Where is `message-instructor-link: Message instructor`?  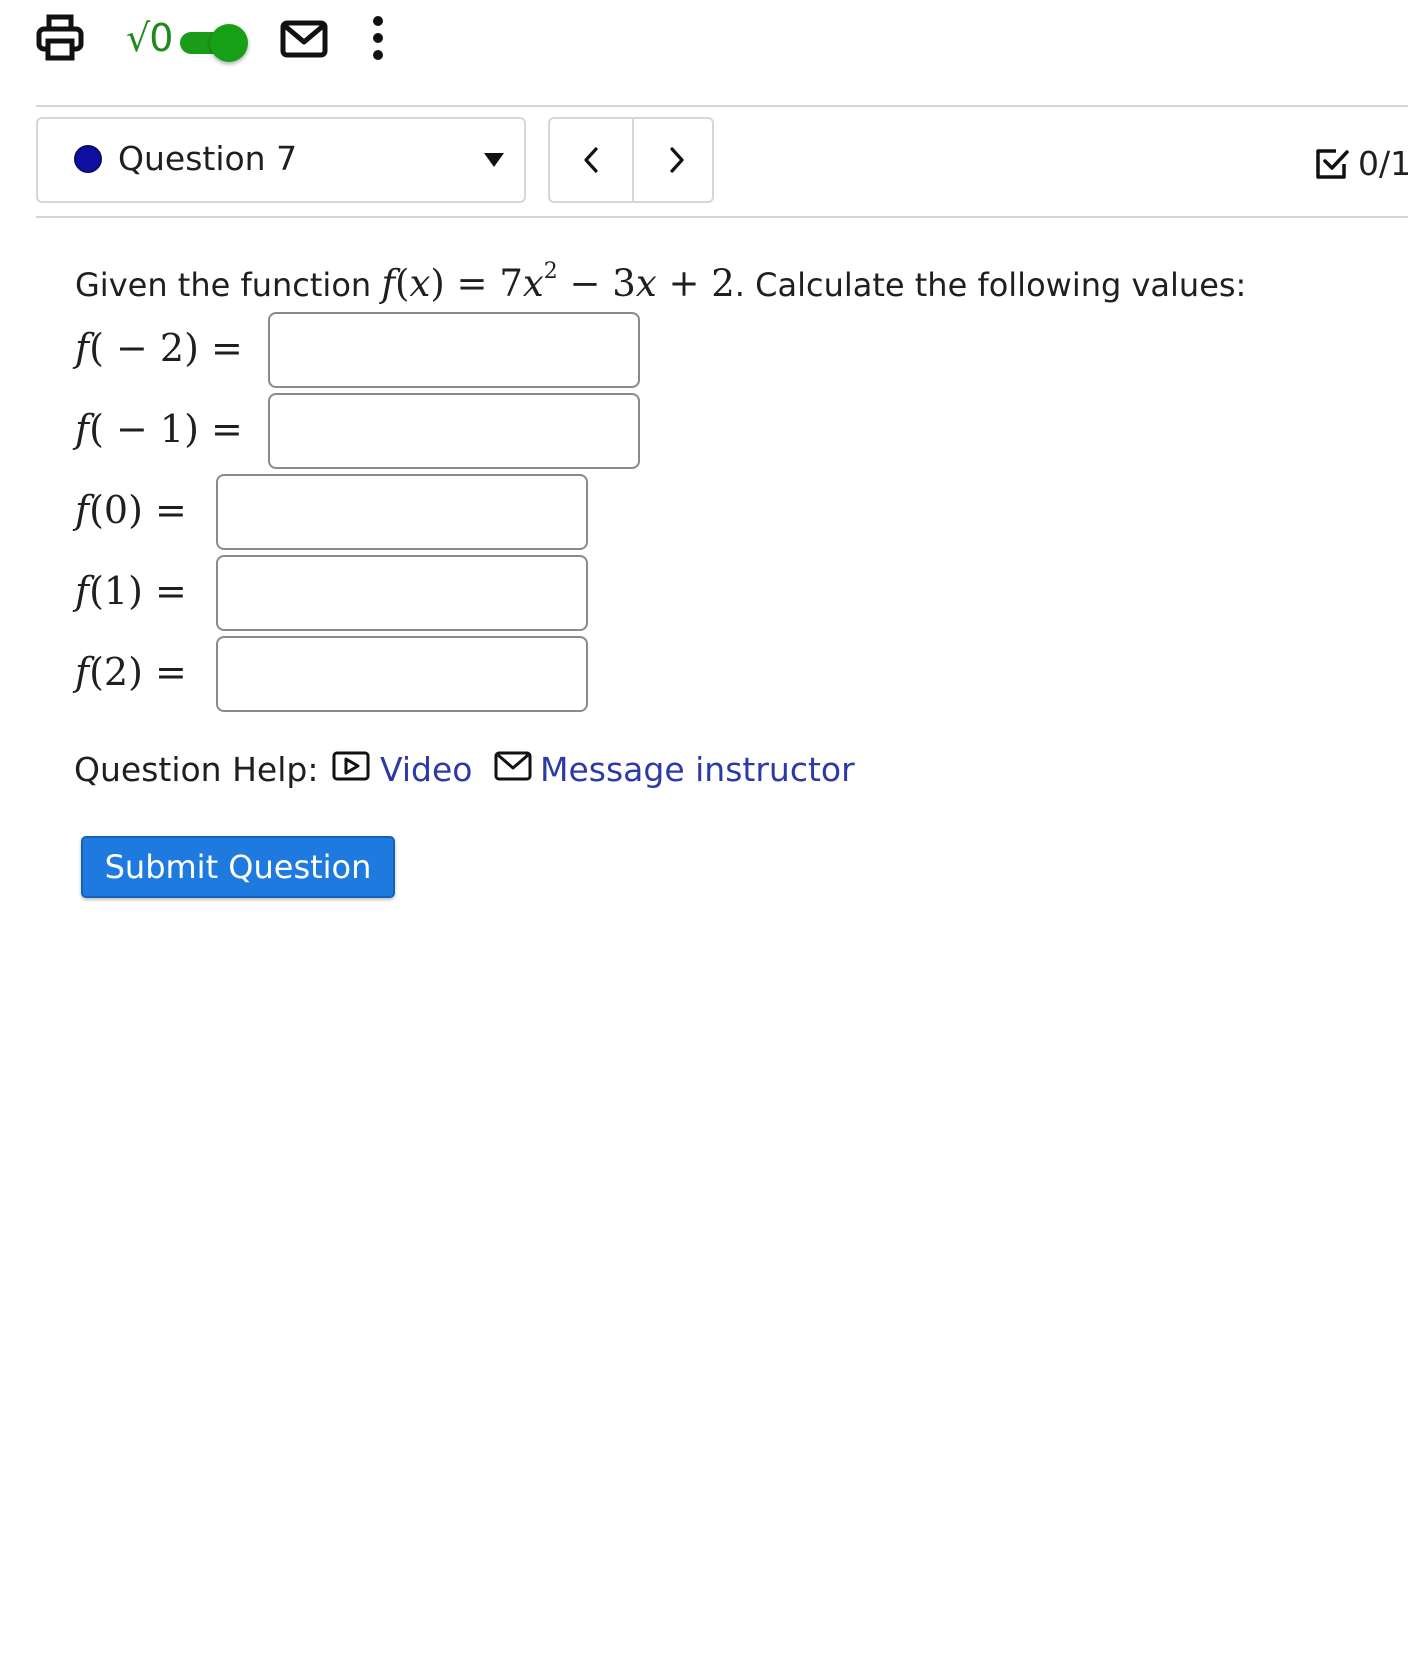
message-instructor-link: Message instructor is located at coordinates (704, 770).